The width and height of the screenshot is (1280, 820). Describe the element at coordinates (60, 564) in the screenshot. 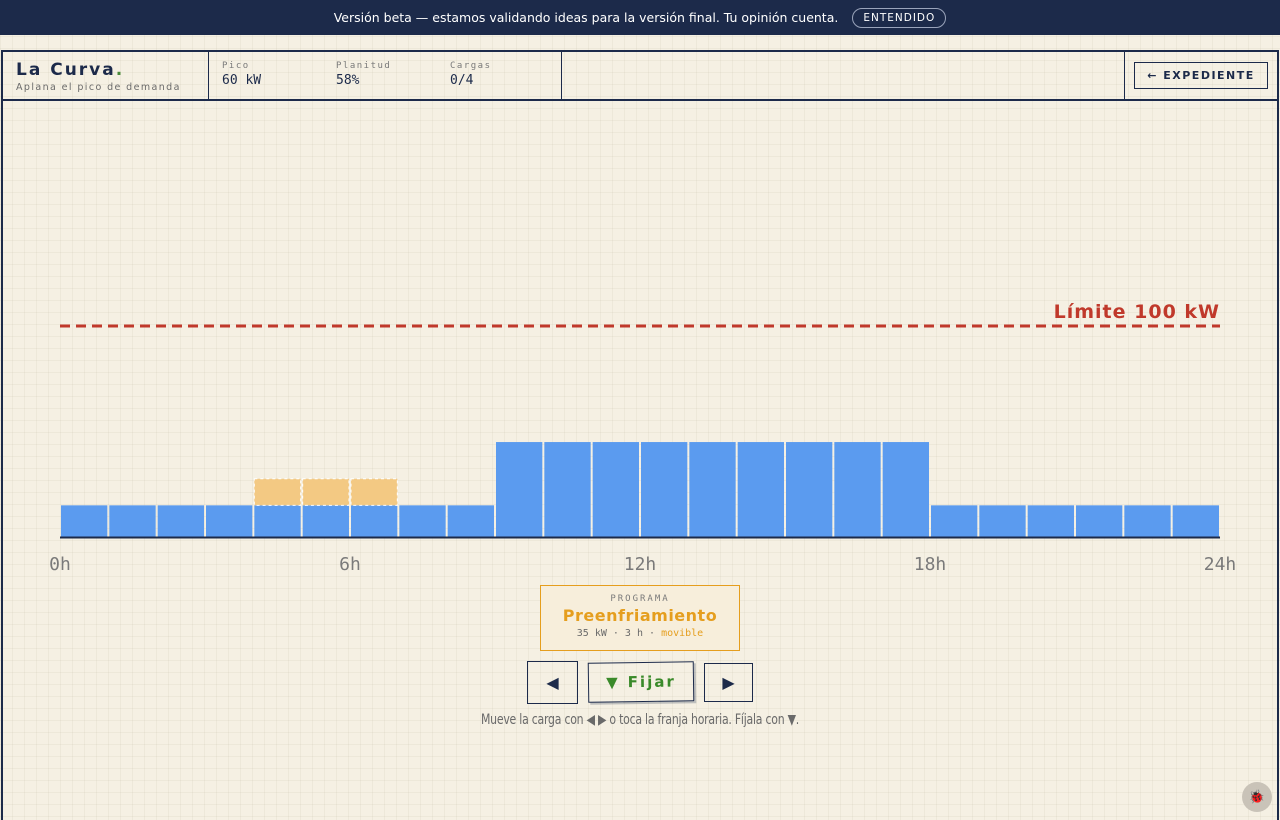

I see `x-tick-label: 0h` at that location.